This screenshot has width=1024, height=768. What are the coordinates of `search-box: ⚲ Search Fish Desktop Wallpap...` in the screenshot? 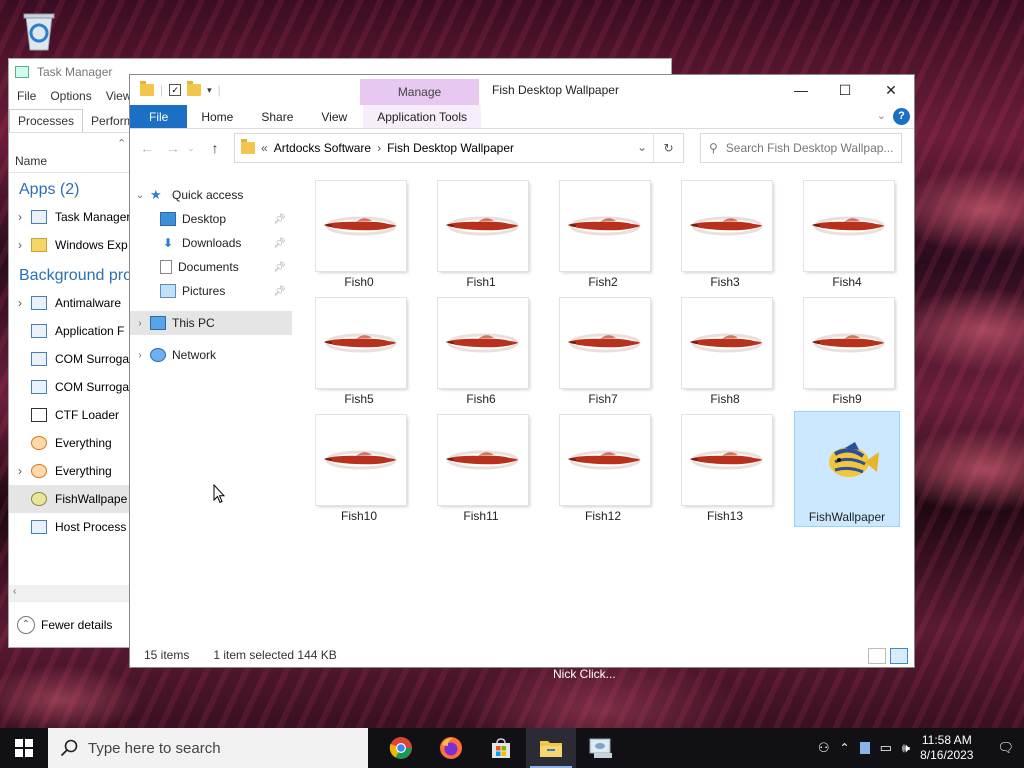 It's located at (801, 148).